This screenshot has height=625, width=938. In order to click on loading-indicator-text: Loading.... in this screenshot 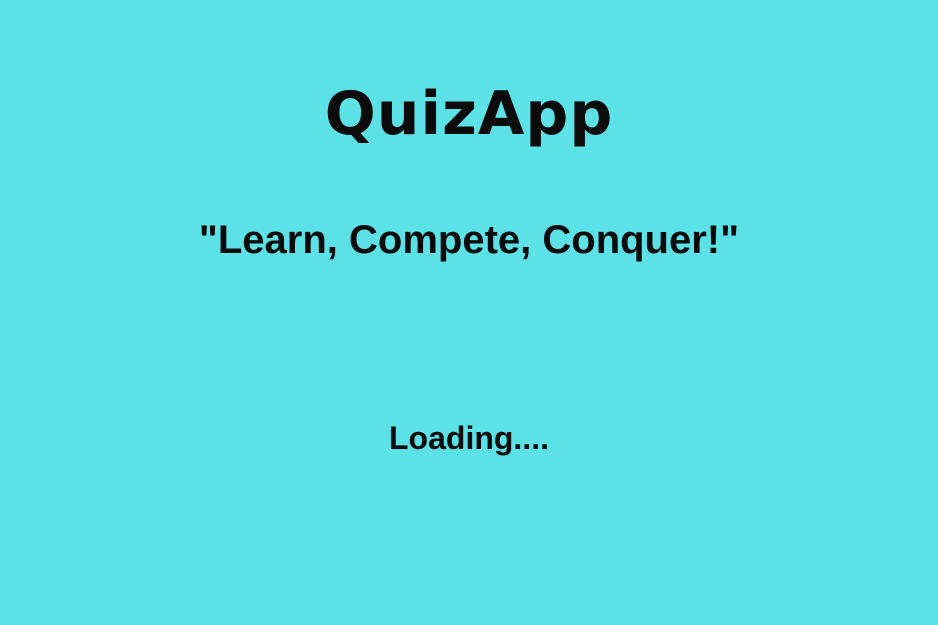, I will do `click(469, 438)`.